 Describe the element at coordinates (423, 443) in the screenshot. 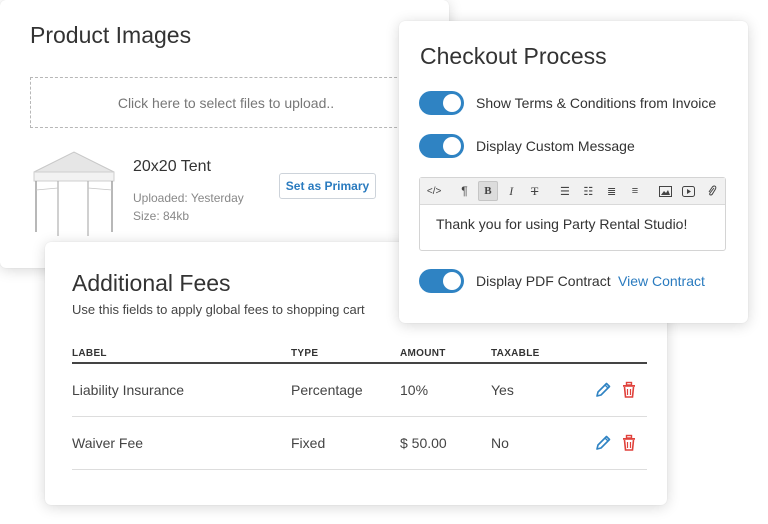

I see `fee-amount: $ 50.00` at that location.